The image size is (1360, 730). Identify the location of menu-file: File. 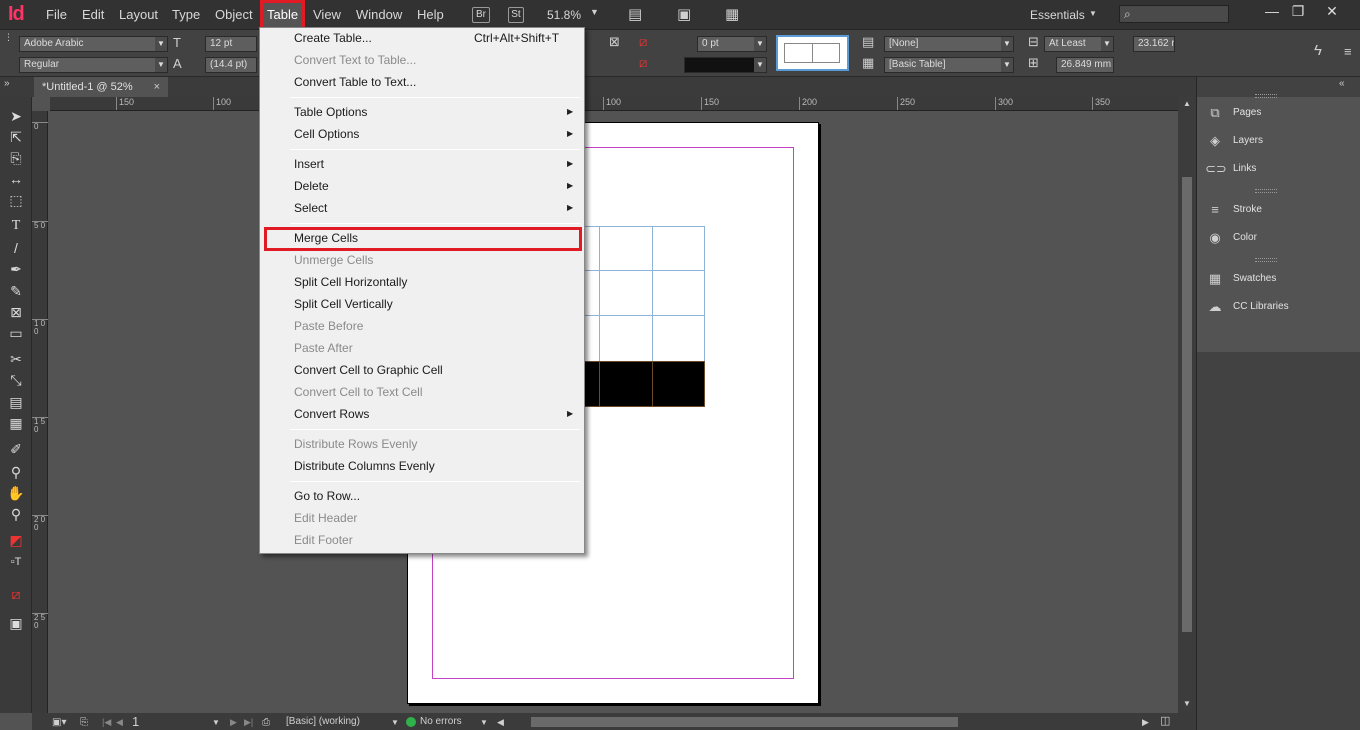
(56, 15).